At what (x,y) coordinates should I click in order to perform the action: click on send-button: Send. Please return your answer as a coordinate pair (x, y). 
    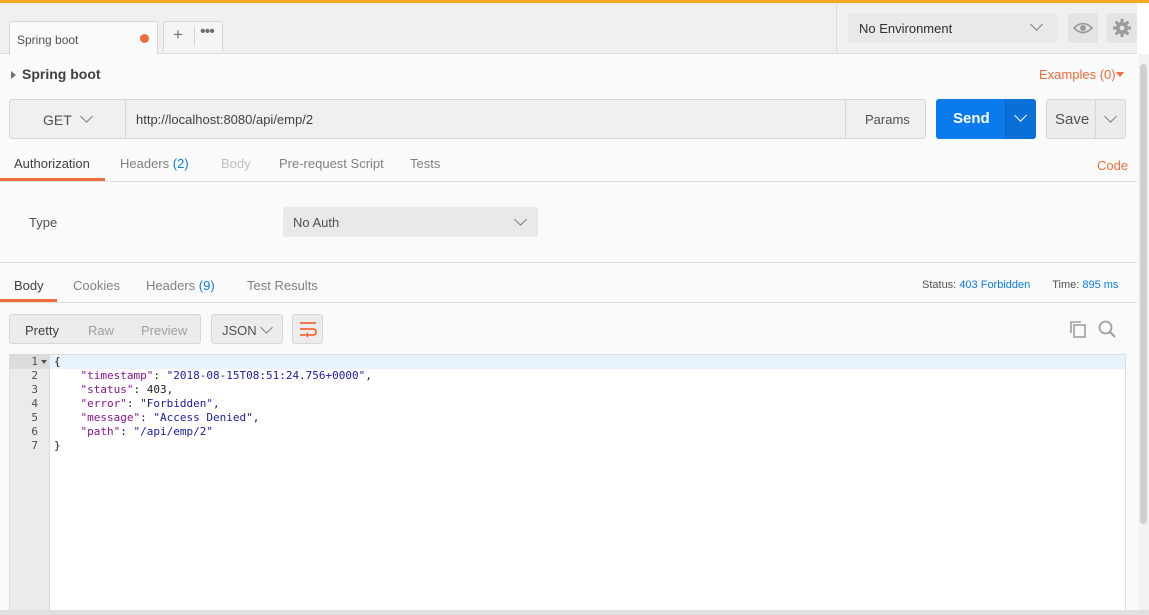
    Looking at the image, I should click on (970, 119).